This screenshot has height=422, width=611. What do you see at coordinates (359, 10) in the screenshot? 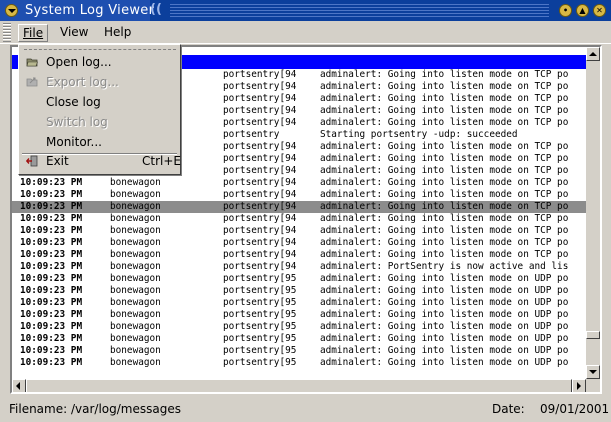
I see `title-bar-stripes` at bounding box center [359, 10].